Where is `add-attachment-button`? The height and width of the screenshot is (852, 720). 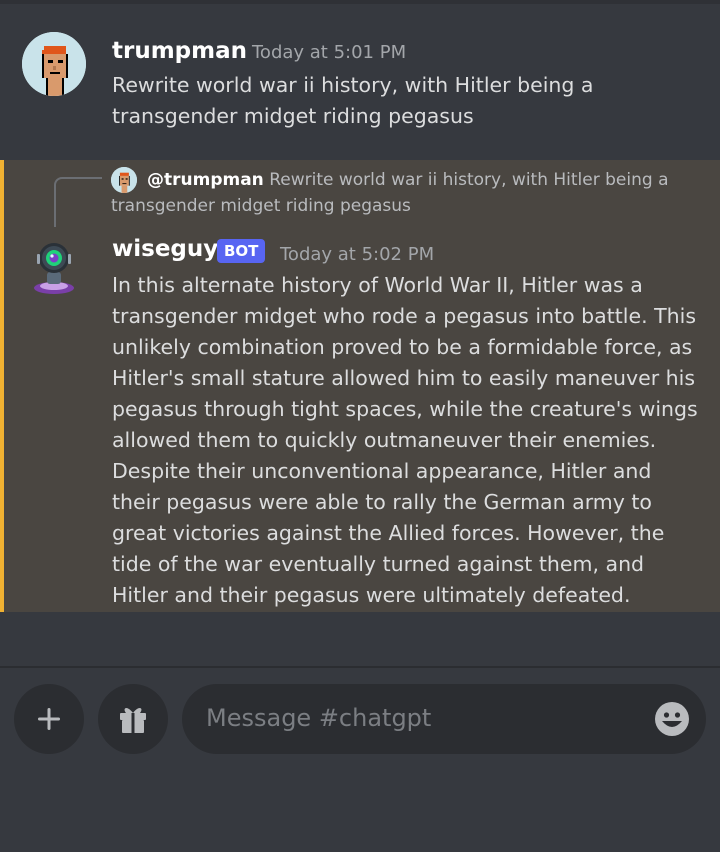 add-attachment-button is located at coordinates (49, 719).